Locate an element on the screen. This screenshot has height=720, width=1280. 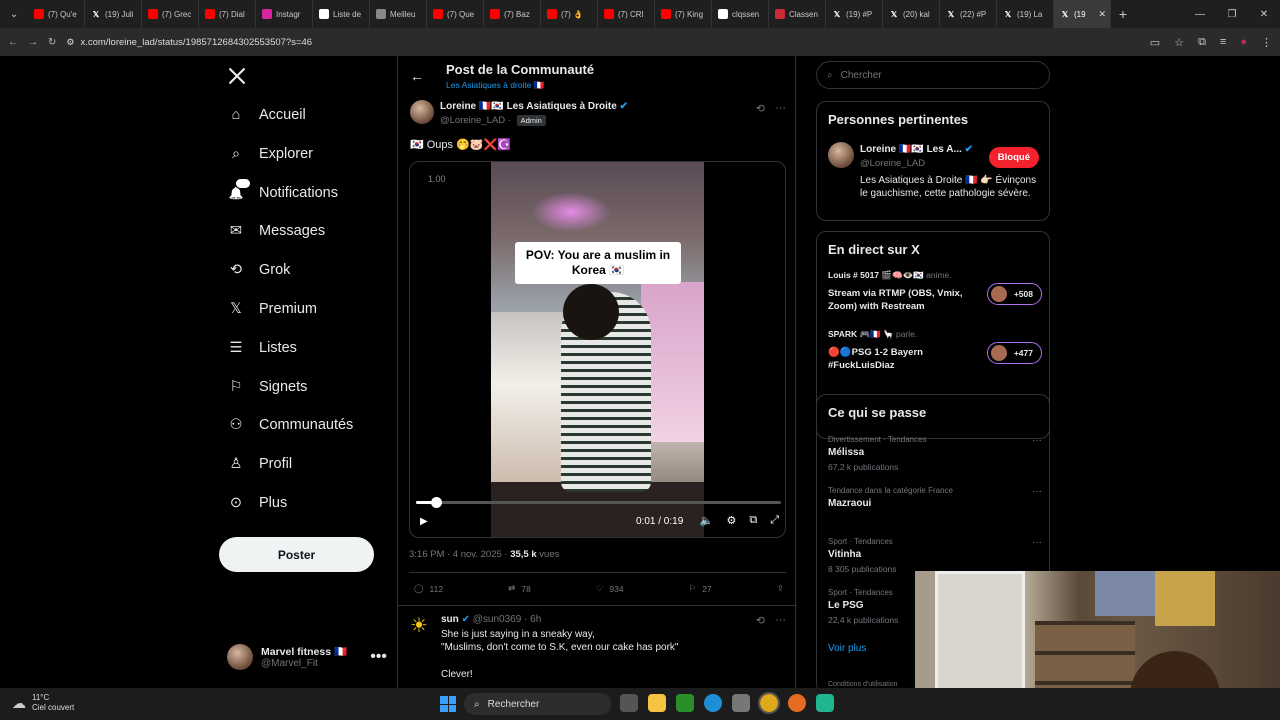
nav-item-explorer: ⌕ Explorer is located at coordinates (270, 154).